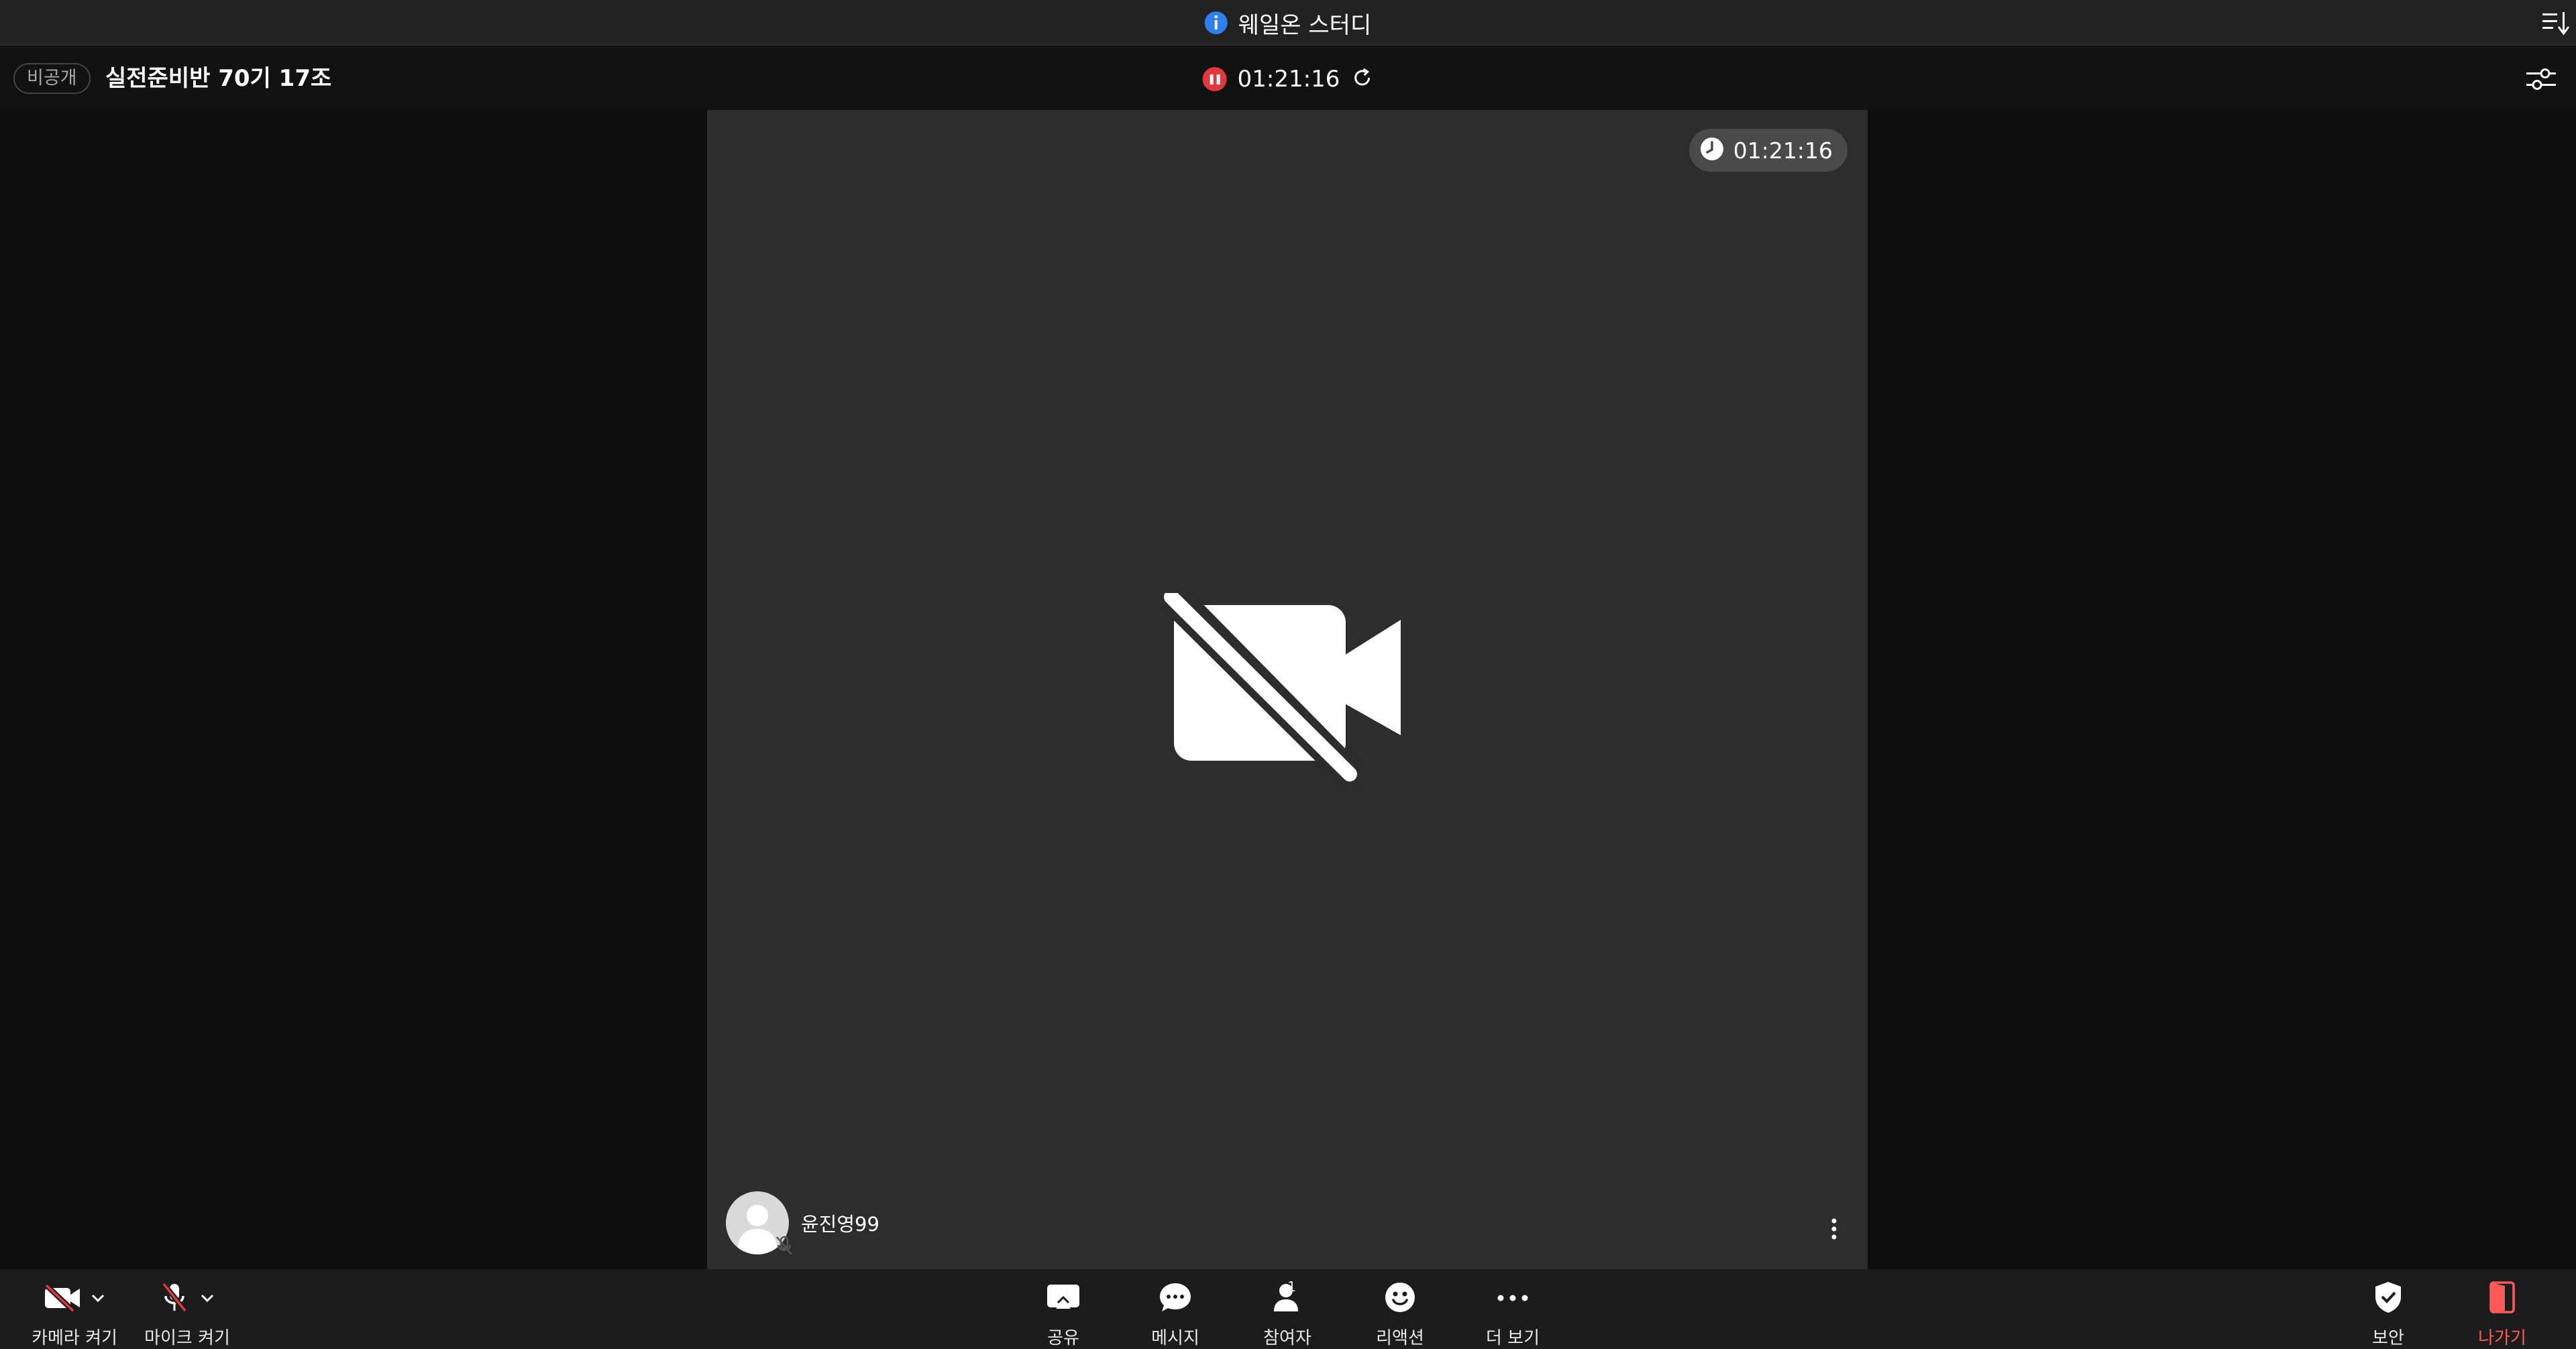 This screenshot has height=1349, width=2576. I want to click on smile-icon, so click(1400, 1298).